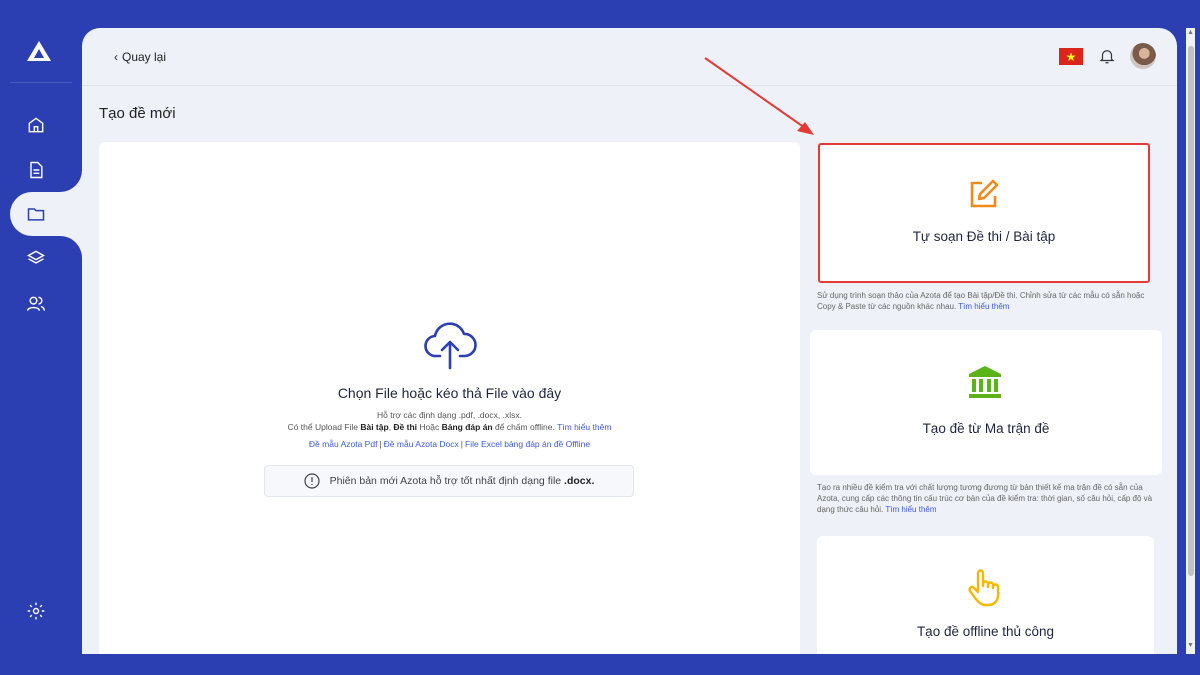  Describe the element at coordinates (1191, 311) in the screenshot. I see `scrollbar-thumb` at that location.